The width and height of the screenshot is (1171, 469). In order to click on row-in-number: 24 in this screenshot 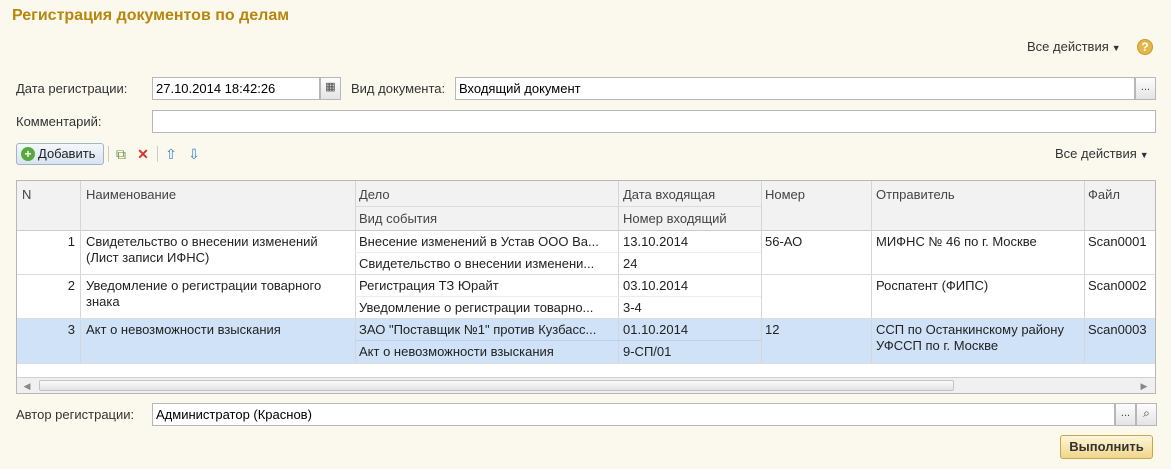, I will do `click(630, 263)`.